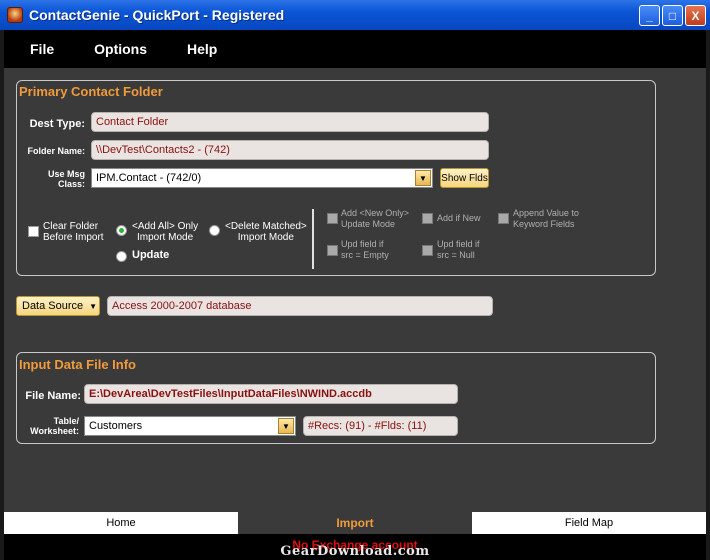 Image resolution: width=710 pixels, height=560 pixels. What do you see at coordinates (262, 178) in the screenshot?
I see `msg-class-select: IPM.Contact - (742/0) ▼` at bounding box center [262, 178].